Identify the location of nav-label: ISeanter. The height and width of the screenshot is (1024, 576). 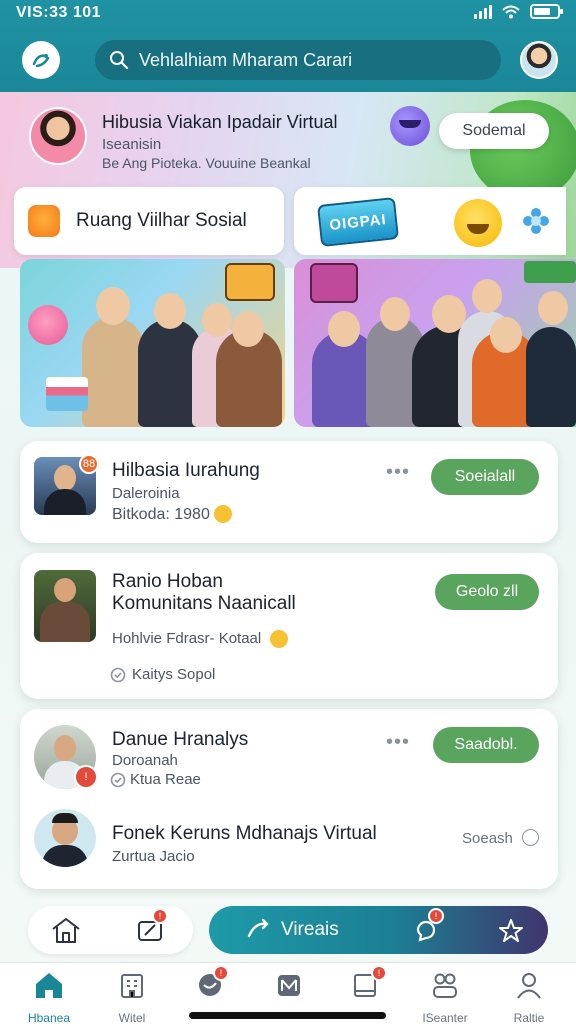
(445, 1017).